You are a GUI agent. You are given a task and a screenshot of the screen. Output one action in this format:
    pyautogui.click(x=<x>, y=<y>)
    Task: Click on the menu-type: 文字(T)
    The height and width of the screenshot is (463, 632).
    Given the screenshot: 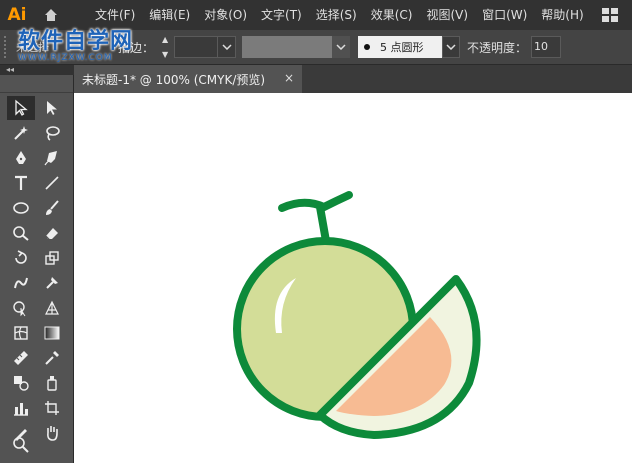 What is the action you would take?
    pyautogui.click(x=281, y=15)
    